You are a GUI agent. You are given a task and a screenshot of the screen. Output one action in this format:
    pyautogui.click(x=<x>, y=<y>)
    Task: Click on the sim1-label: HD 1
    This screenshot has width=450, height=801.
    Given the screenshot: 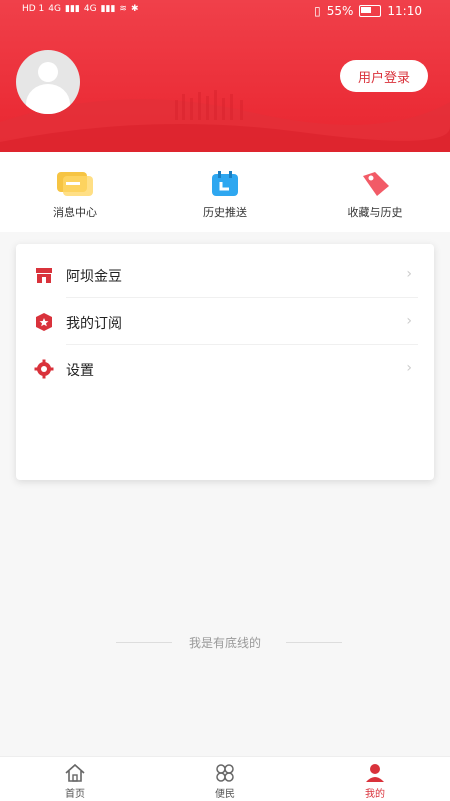 What is the action you would take?
    pyautogui.click(x=33, y=9)
    